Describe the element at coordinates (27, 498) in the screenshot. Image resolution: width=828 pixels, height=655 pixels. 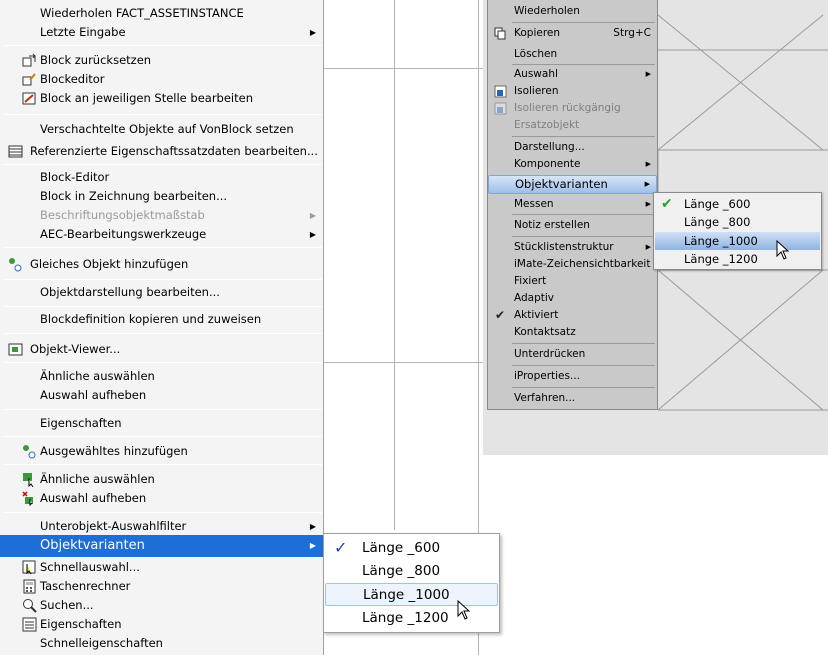
I see `deselect-icon` at that location.